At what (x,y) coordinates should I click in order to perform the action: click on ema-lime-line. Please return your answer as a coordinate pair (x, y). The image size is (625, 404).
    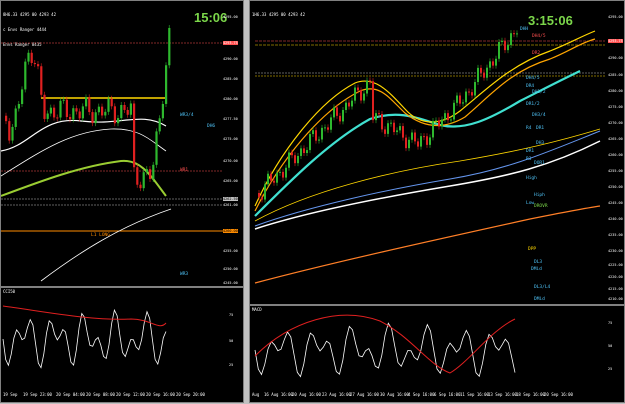
    Looking at the image, I should click on (84, 178).